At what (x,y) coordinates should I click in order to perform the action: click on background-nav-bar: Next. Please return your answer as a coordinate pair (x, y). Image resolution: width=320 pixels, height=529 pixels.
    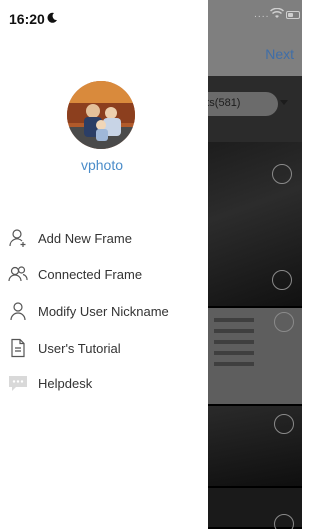
    Looking at the image, I should click on (255, 56).